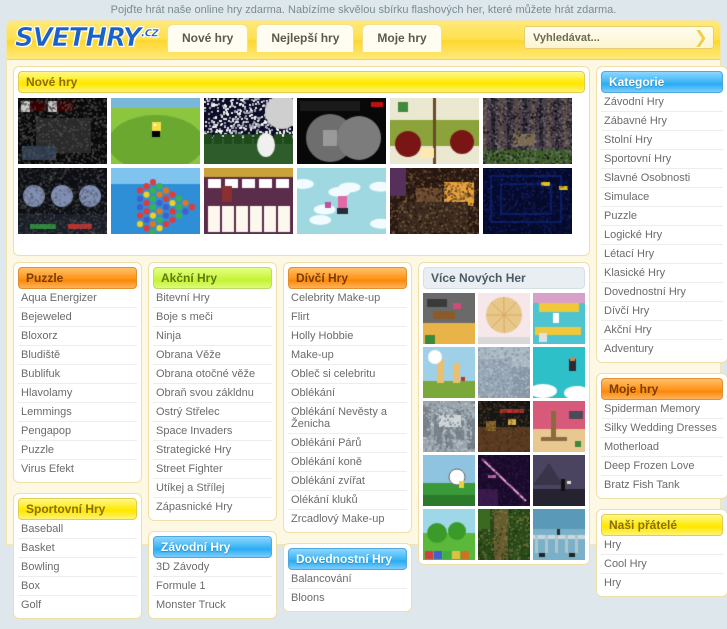 The width and height of the screenshot is (727, 629). What do you see at coordinates (212, 298) in the screenshot?
I see `list-item: Bitevní Hry` at bounding box center [212, 298].